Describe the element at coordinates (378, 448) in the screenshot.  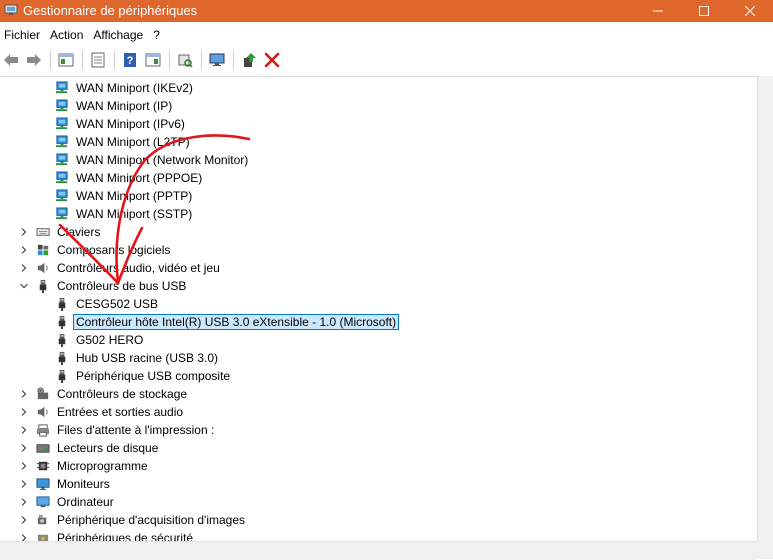
I see `tree-row: Lecteurs de disque` at that location.